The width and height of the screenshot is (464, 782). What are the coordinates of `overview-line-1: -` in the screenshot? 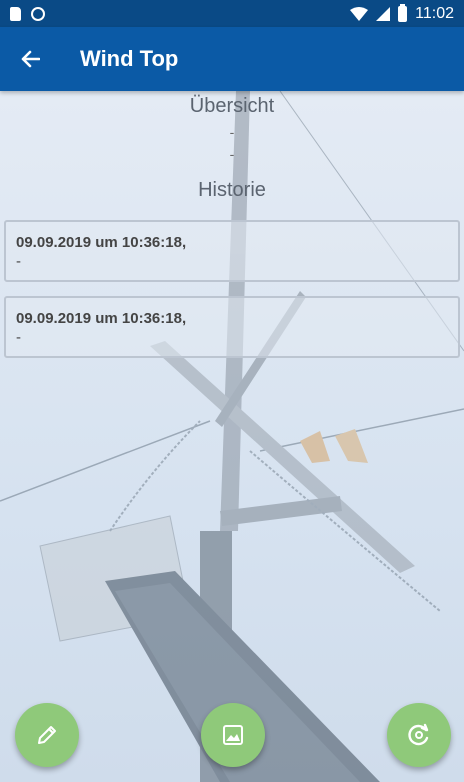 It's located at (232, 132).